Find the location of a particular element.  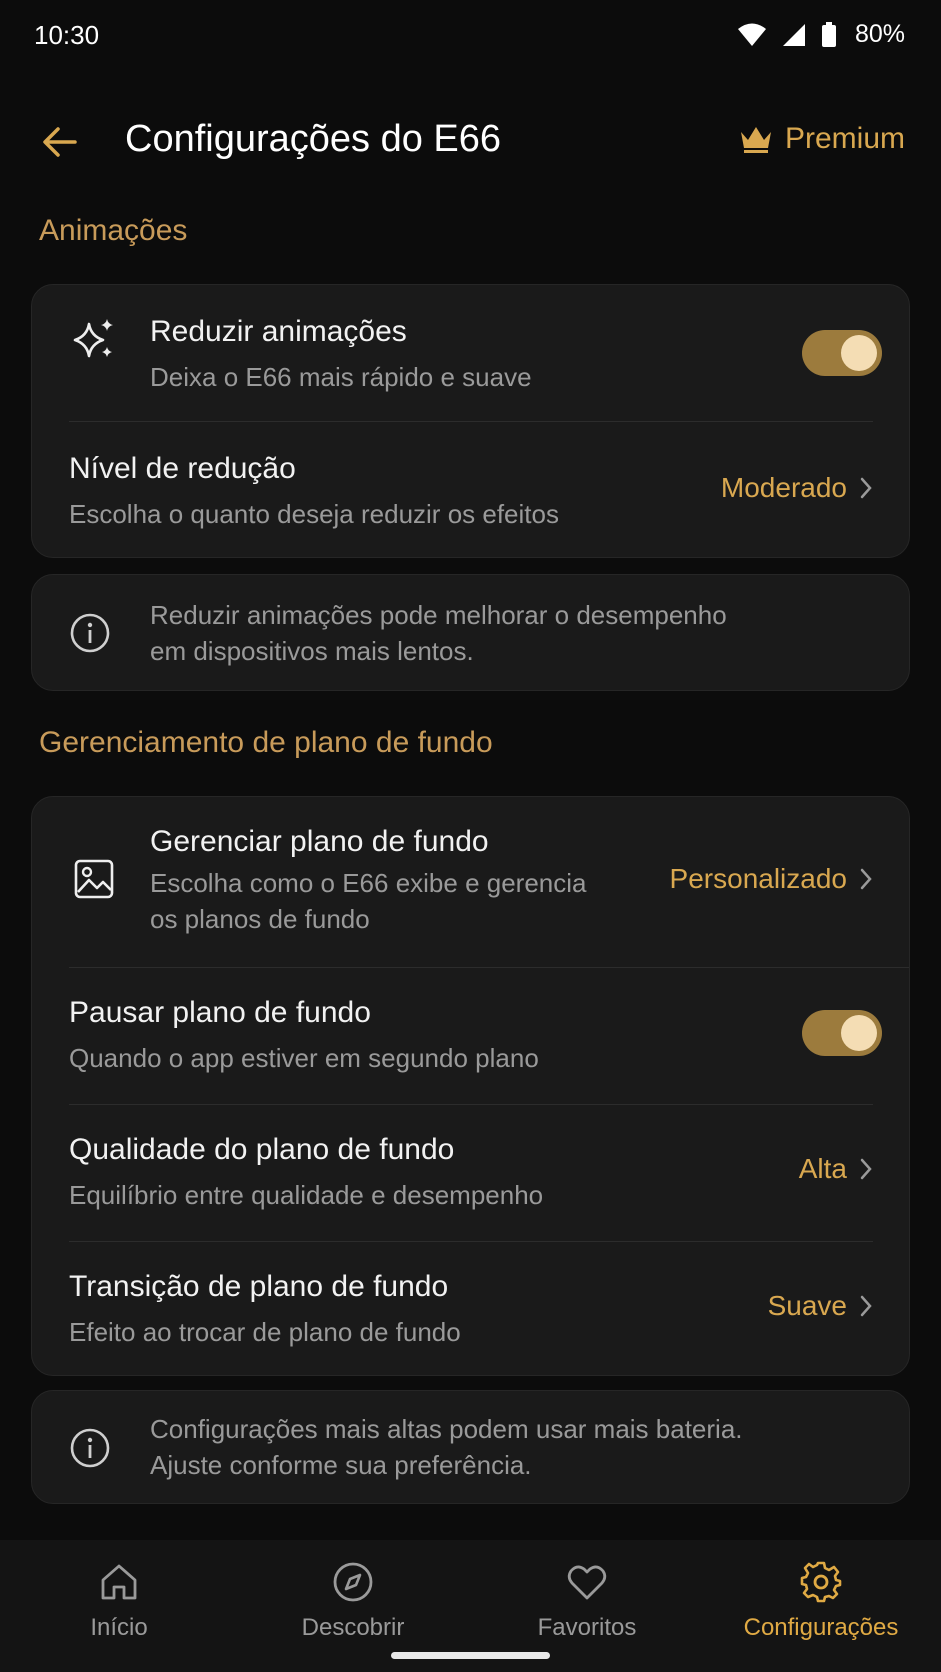

reduce-animations-subtitle: Deixa o E66 mais rápido e suave is located at coordinates (341, 377).